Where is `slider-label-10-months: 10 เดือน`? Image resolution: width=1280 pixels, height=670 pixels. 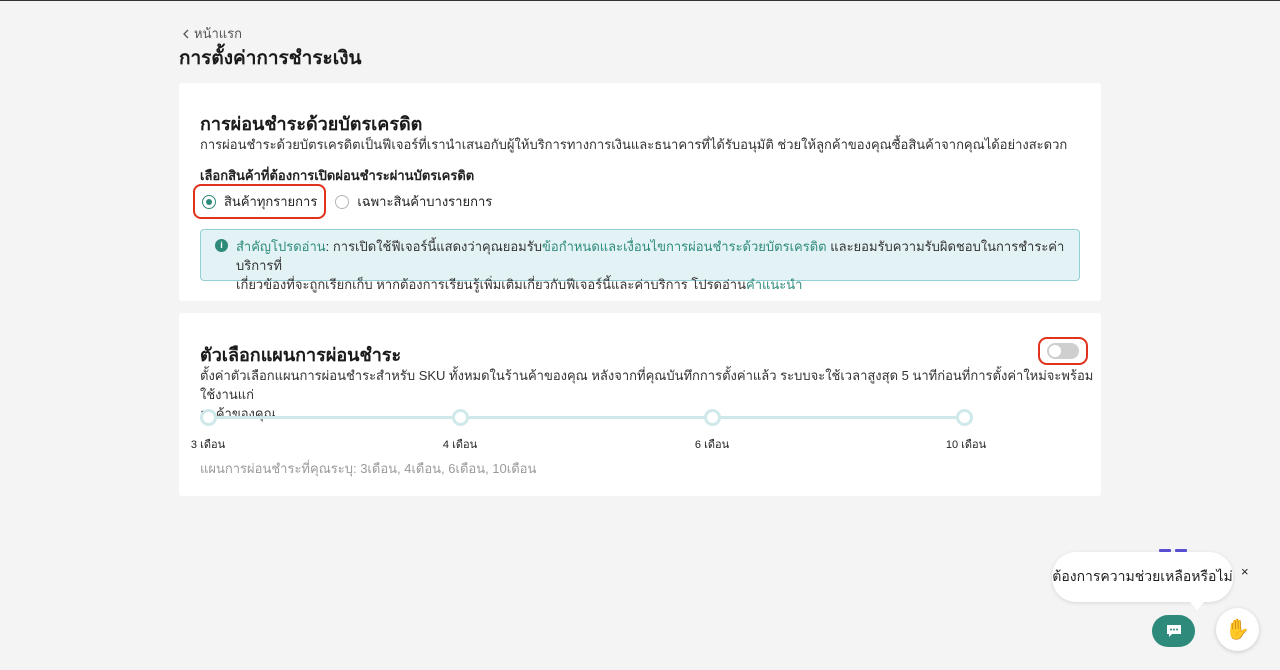 slider-label-10-months: 10 เดือน is located at coordinates (966, 445).